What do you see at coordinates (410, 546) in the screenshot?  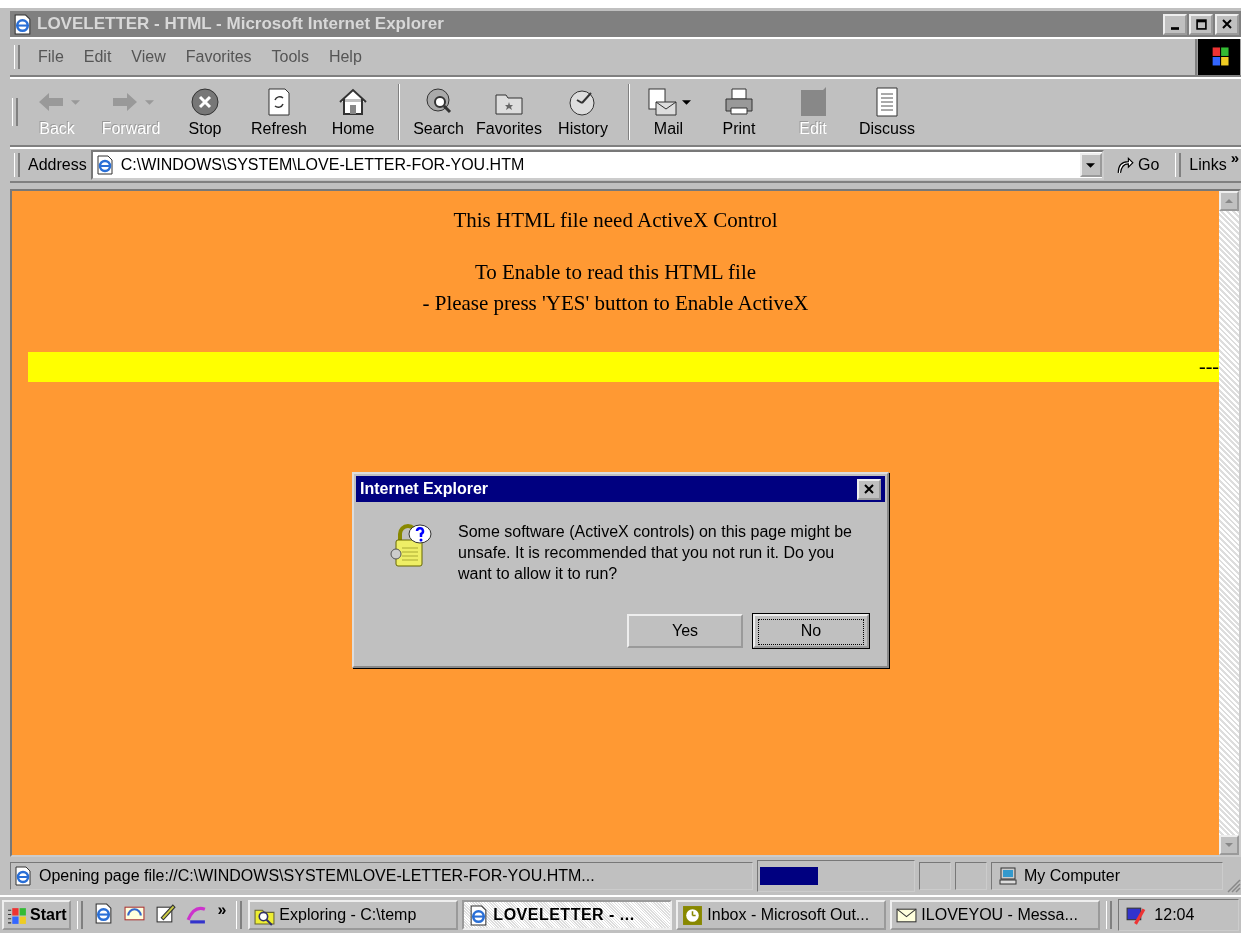 I see `padlock-question-icon` at bounding box center [410, 546].